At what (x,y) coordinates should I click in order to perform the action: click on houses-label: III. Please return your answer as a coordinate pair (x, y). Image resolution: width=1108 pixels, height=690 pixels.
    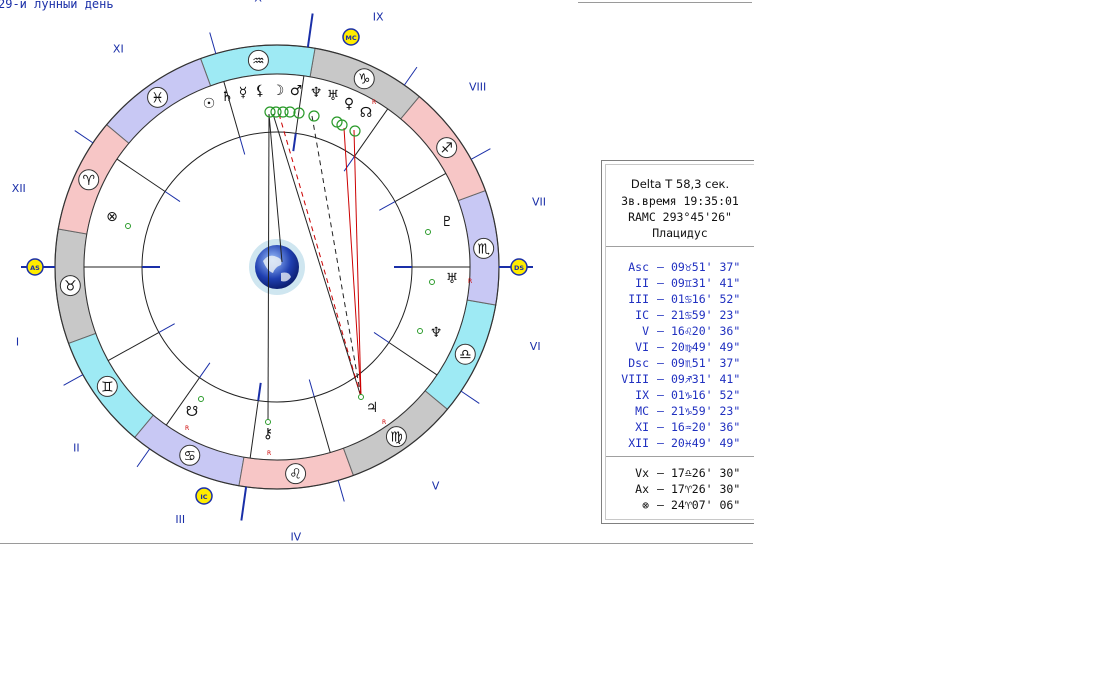
    Looking at the image, I should click on (638, 299).